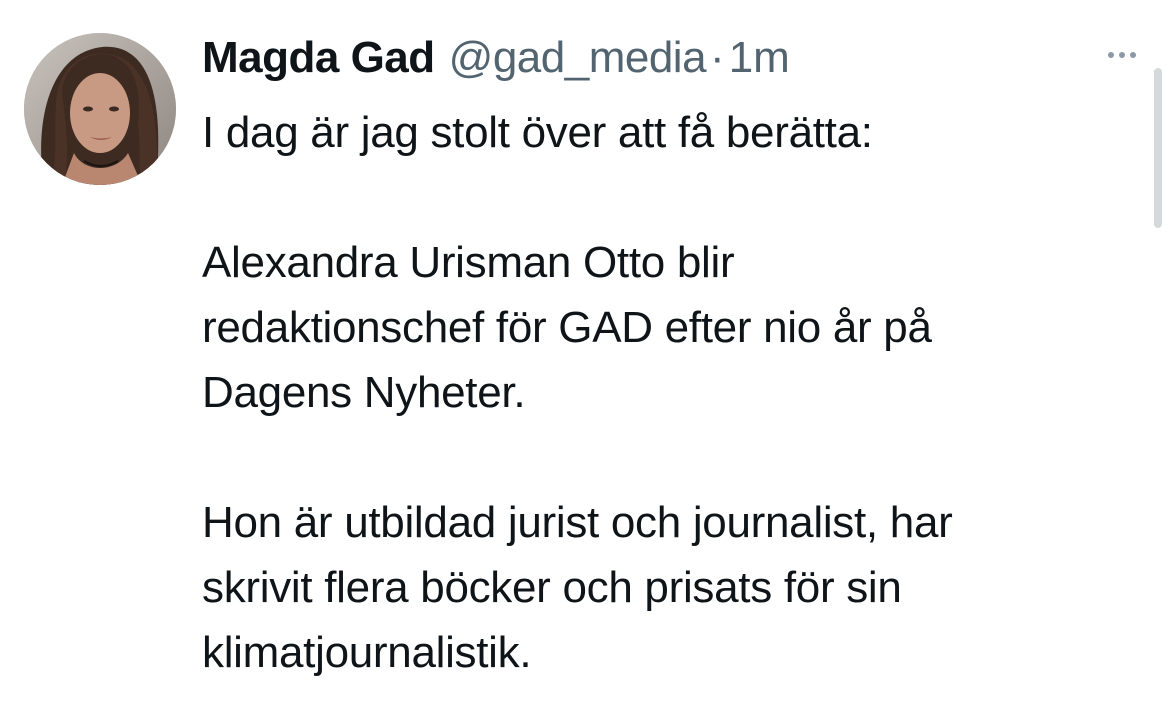  I want to click on tweet-text-line: Alexandra Urisman Otto blir, so click(468, 262).